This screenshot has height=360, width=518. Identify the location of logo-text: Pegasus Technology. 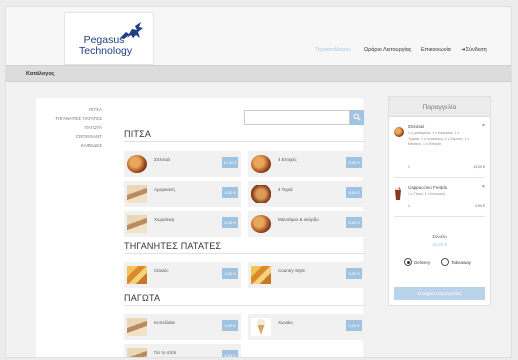
(106, 46).